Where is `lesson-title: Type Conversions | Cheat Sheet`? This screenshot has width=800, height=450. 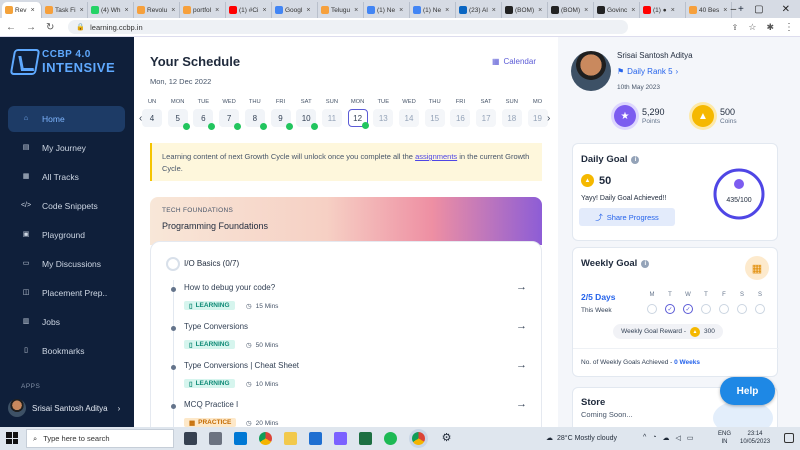 lesson-title: Type Conversions | Cheat Sheet is located at coordinates (241, 365).